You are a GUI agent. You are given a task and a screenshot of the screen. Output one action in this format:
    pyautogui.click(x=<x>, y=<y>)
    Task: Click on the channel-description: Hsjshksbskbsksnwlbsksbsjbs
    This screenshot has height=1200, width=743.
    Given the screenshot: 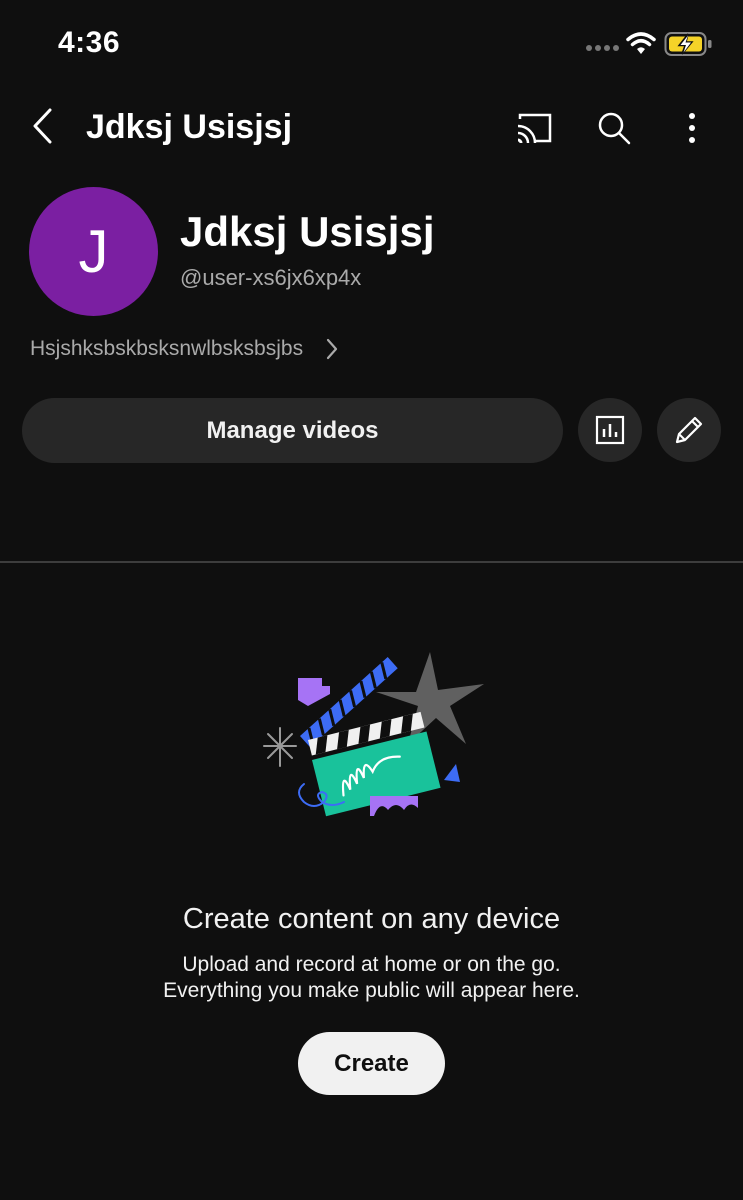 What is the action you would take?
    pyautogui.click(x=184, y=349)
    